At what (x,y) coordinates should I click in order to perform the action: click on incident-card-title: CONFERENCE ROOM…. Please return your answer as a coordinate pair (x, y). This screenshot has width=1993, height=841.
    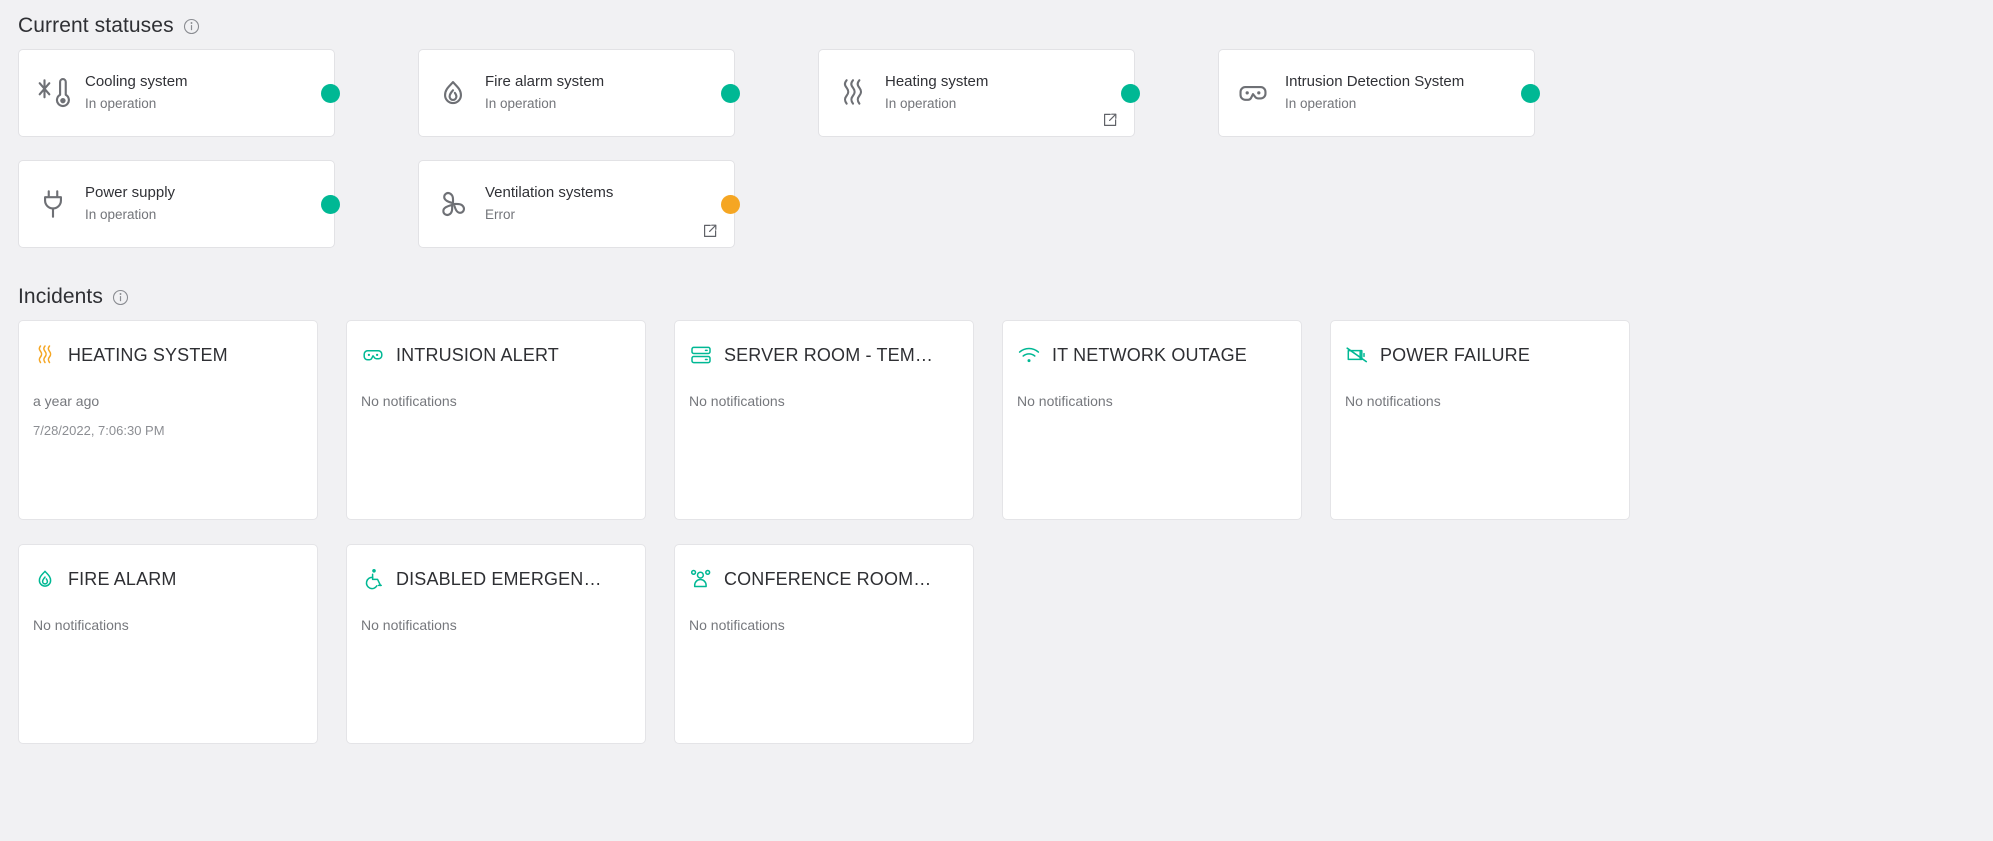
    Looking at the image, I should click on (828, 578).